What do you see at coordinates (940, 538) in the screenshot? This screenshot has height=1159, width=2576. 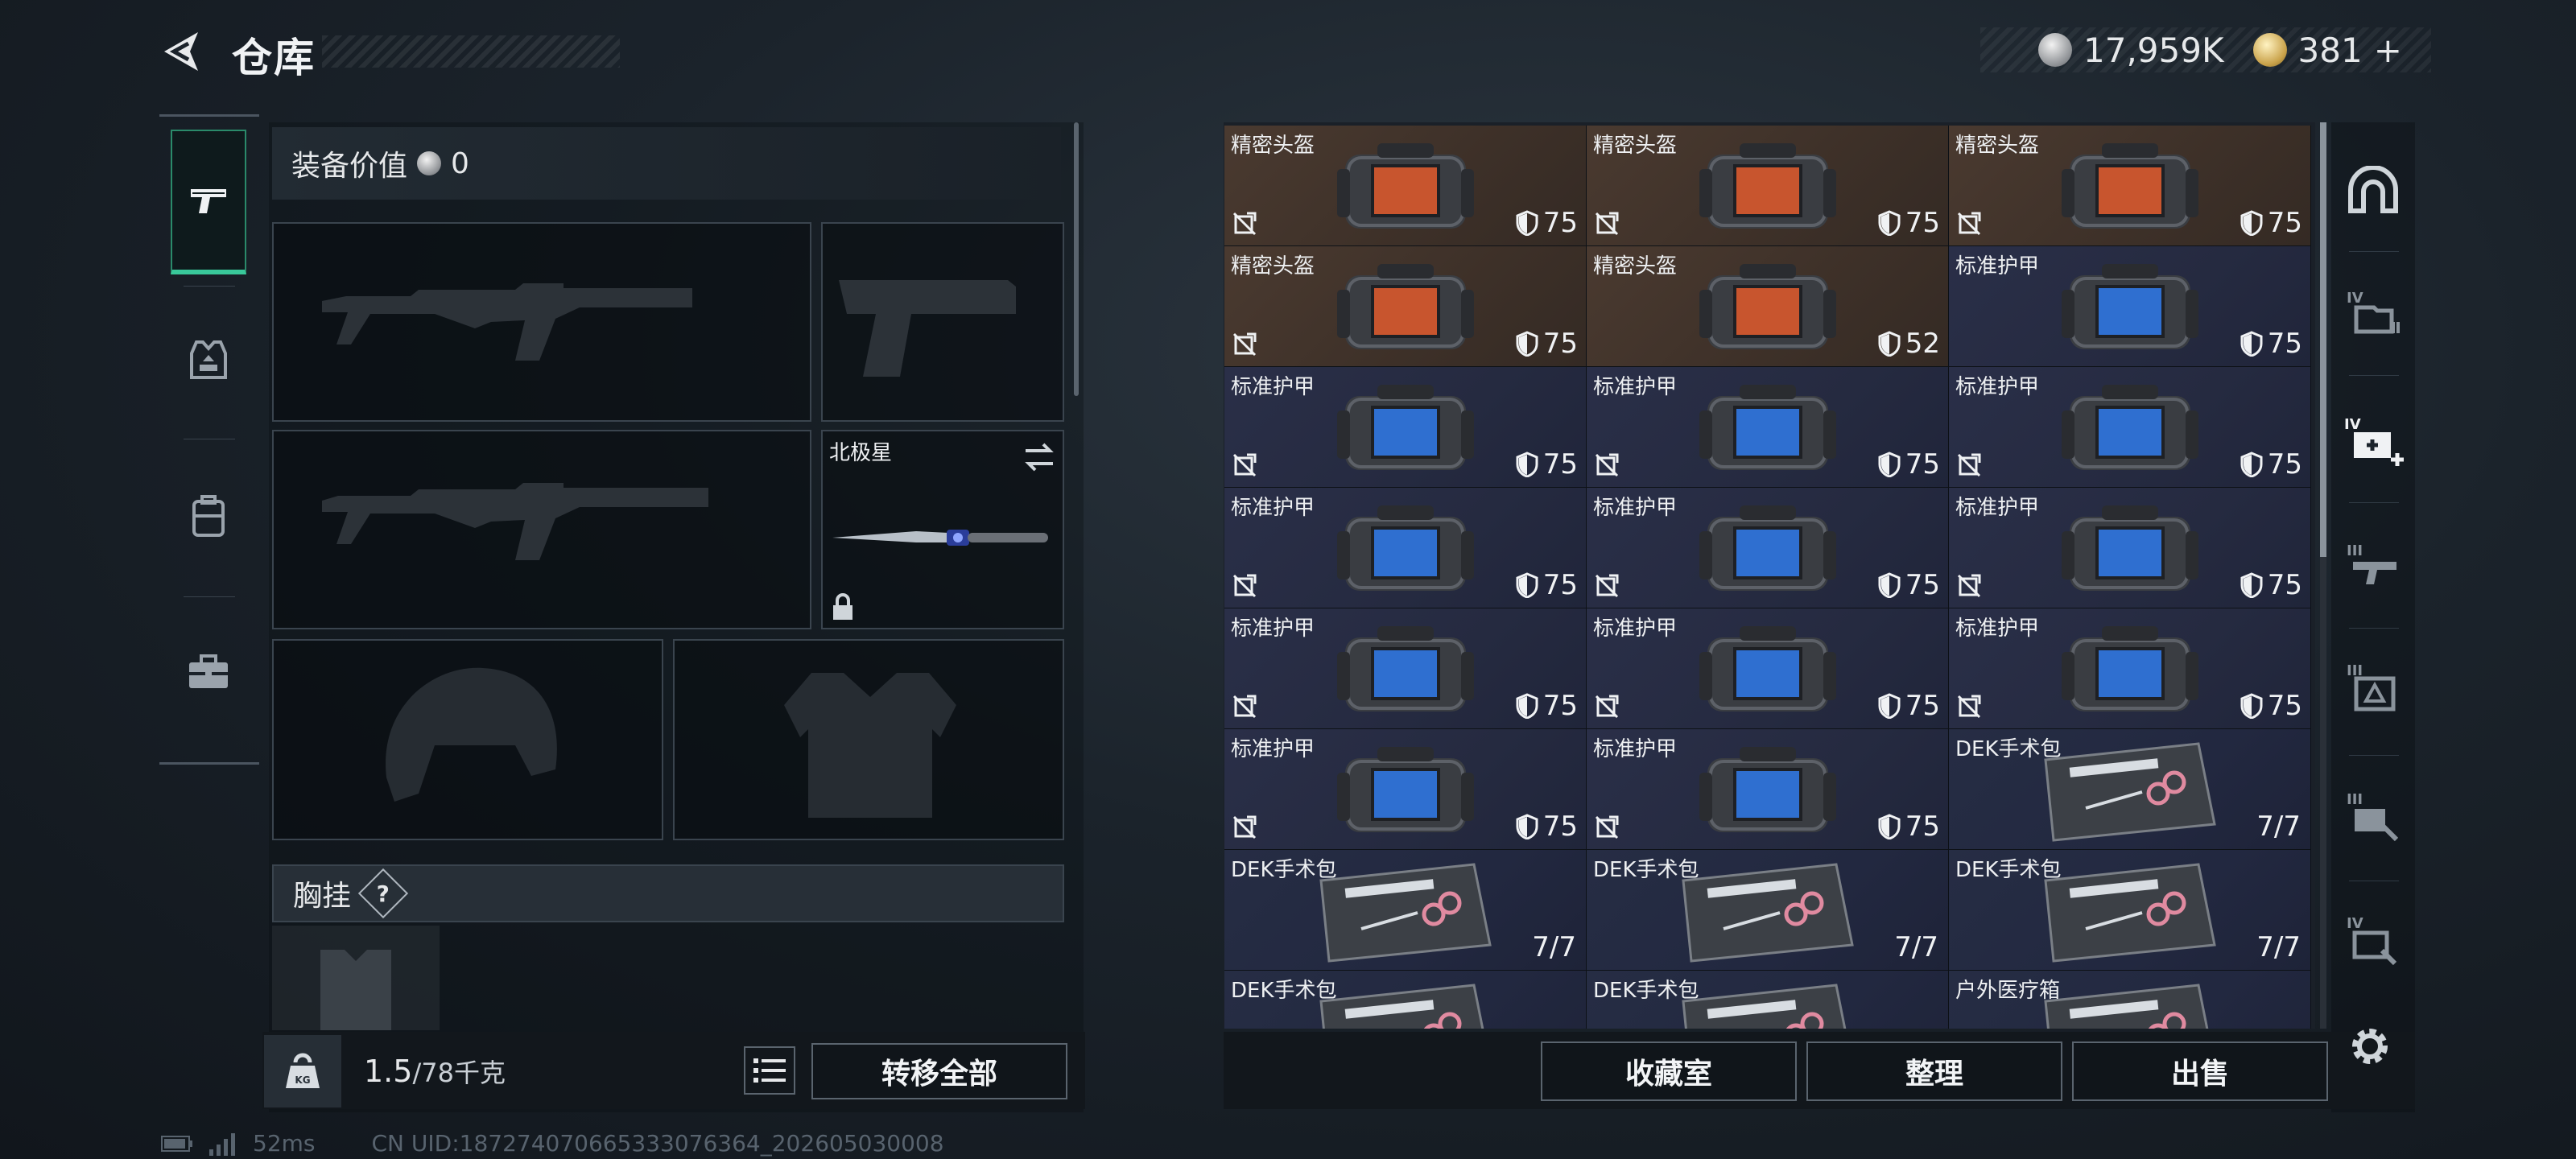 I see `knife-icon` at bounding box center [940, 538].